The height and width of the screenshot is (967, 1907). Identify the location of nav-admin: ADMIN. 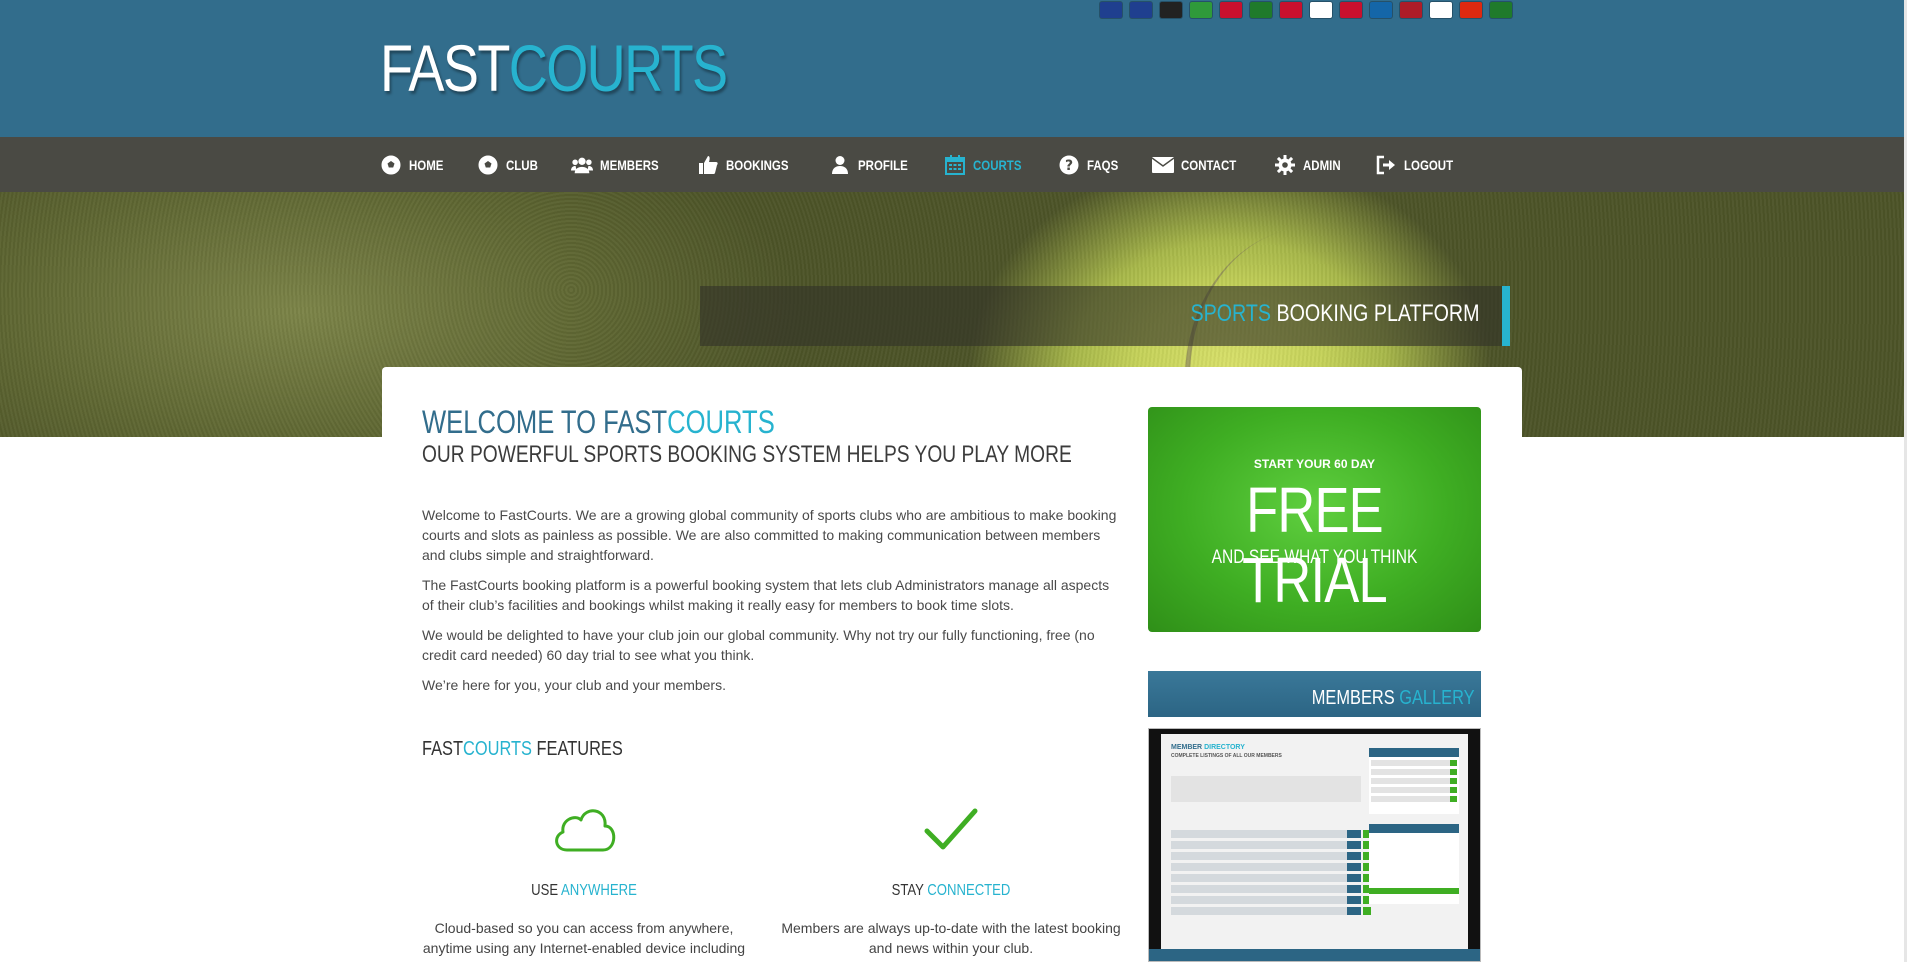
(1311, 164).